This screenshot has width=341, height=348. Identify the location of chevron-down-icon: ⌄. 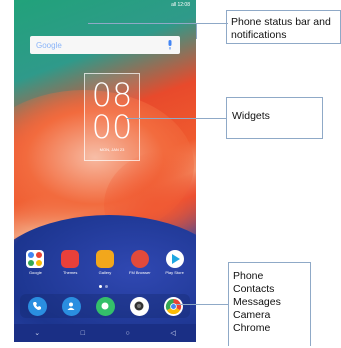
(37, 333).